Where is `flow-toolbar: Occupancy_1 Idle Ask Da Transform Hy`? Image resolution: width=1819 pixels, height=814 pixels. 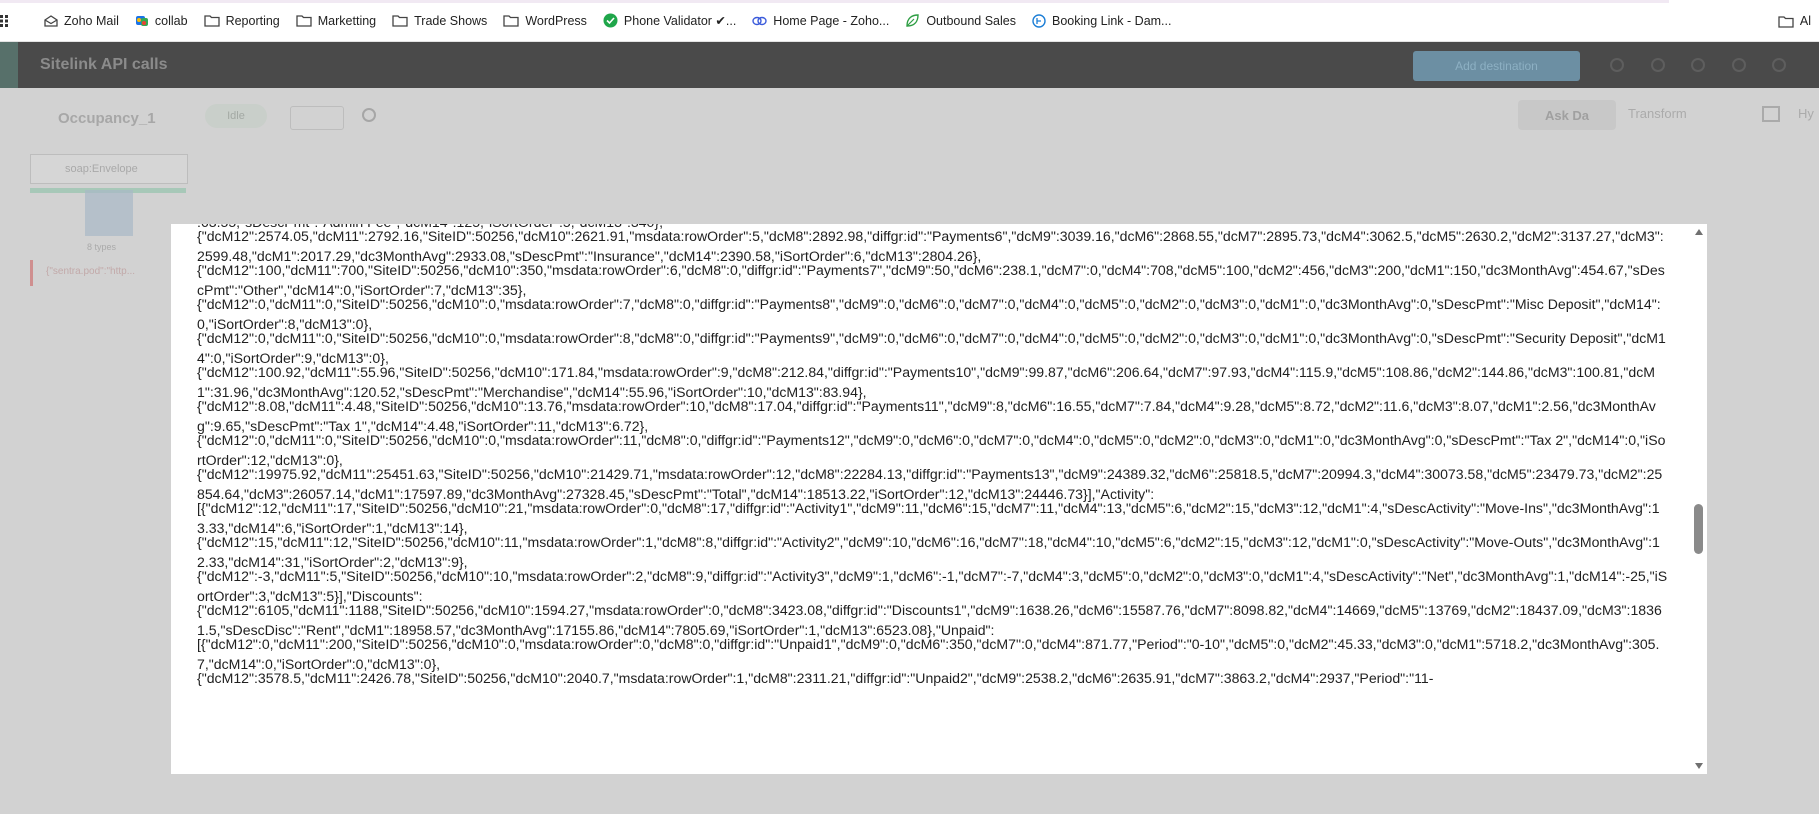 flow-toolbar: Occupancy_1 Idle Ask Da Transform Hy is located at coordinates (909, 140).